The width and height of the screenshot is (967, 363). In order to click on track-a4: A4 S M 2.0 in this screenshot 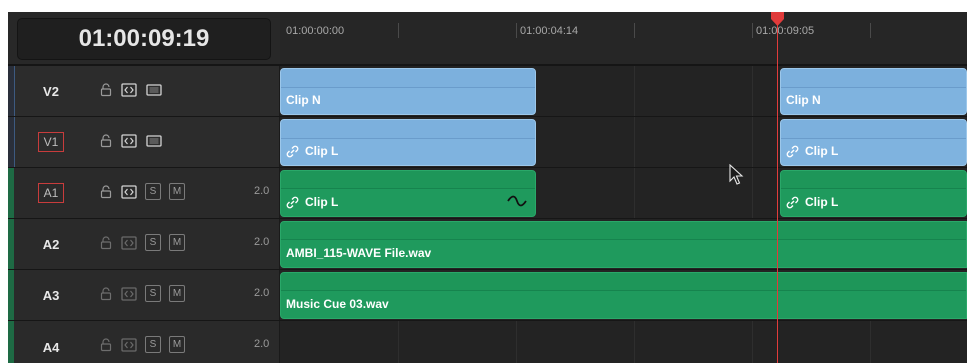, I will do `click(487, 342)`.